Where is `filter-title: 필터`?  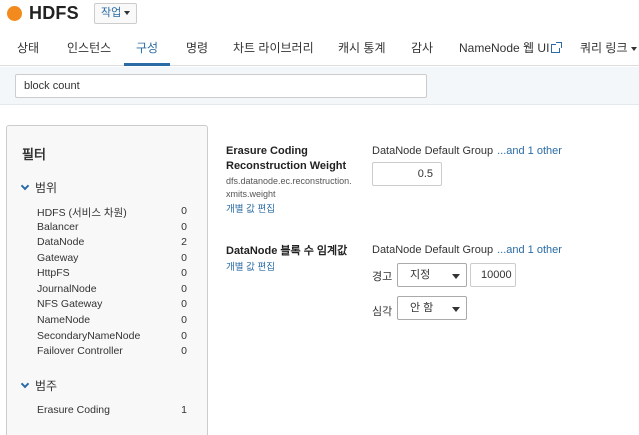 filter-title: 필터 is located at coordinates (34, 154).